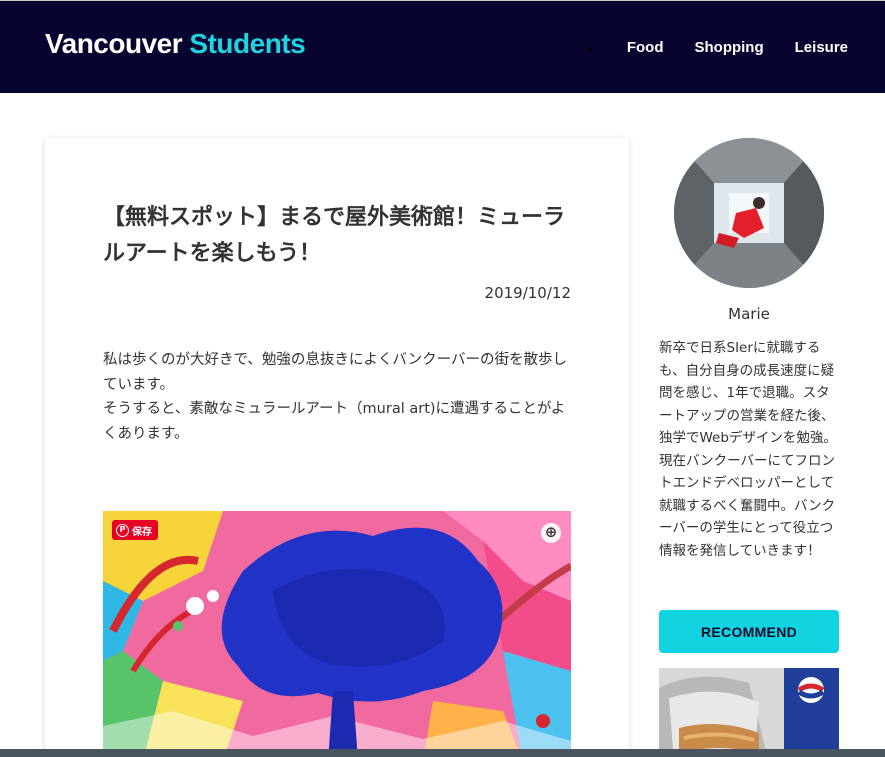 The width and height of the screenshot is (885, 757). Describe the element at coordinates (645, 47) in the screenshot. I see `nav-item-food: Food` at that location.